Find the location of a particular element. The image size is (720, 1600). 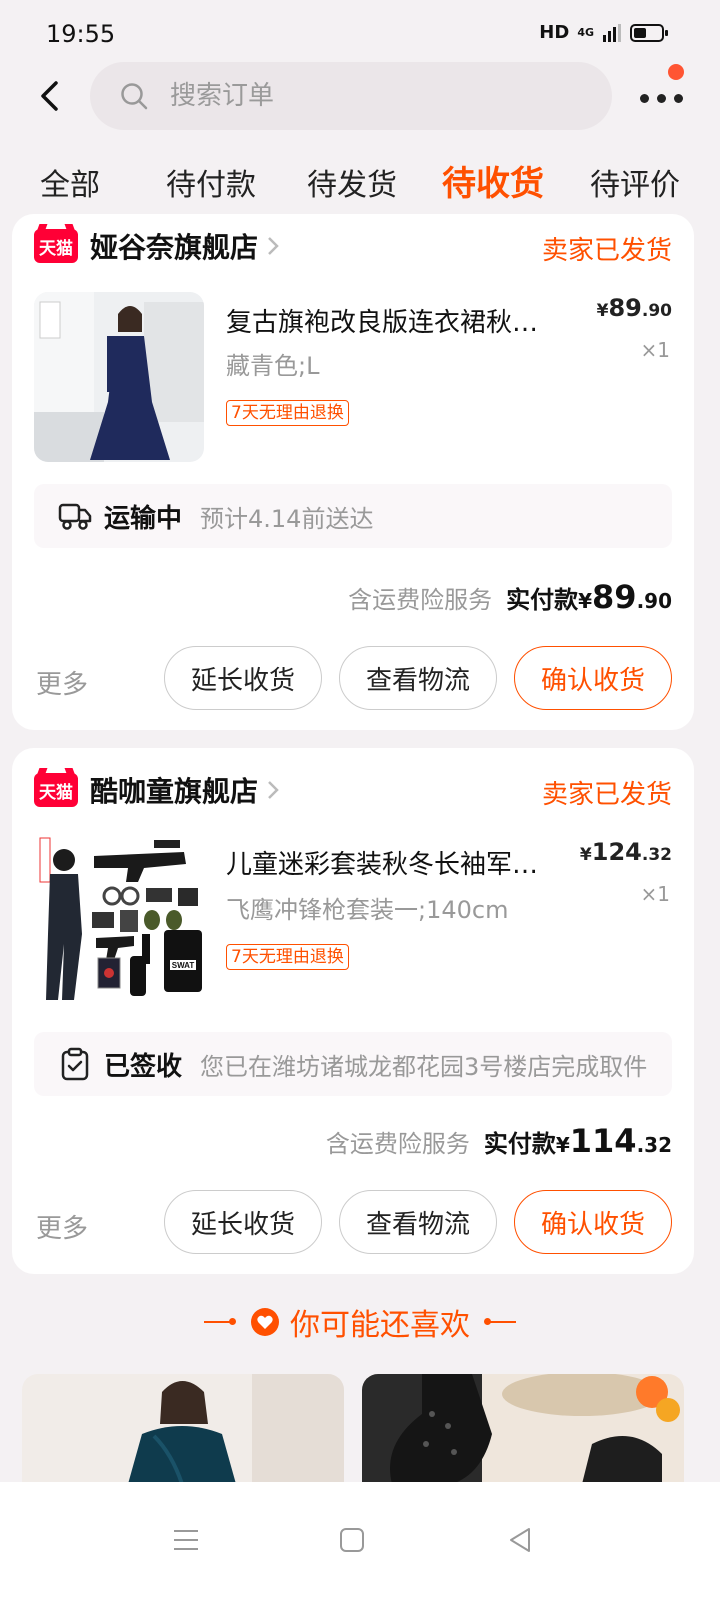

hd-indicator: HD is located at coordinates (554, 32).